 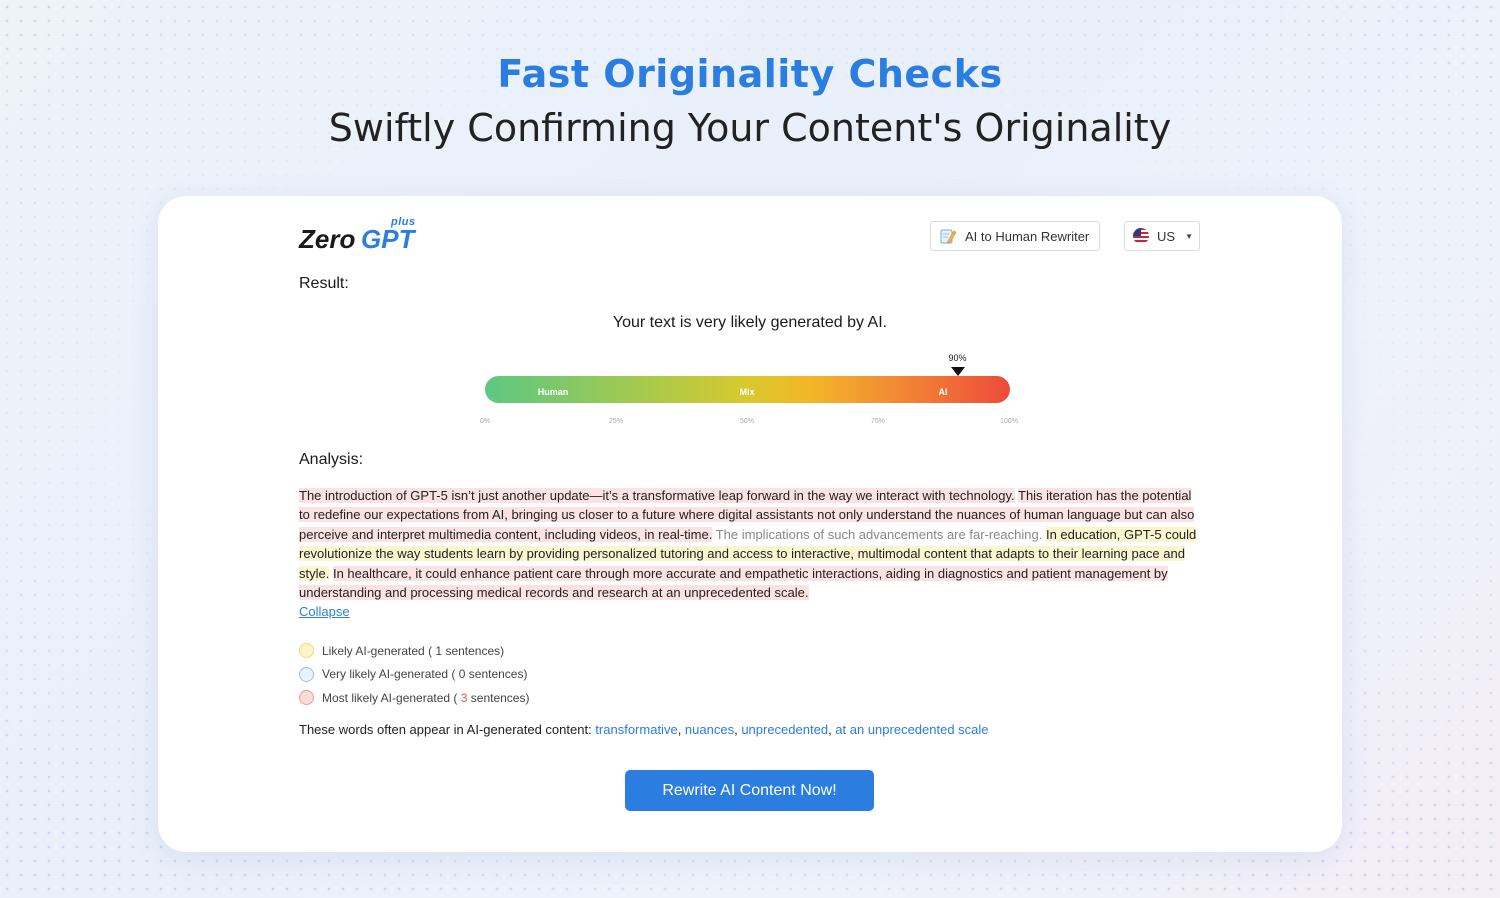 What do you see at coordinates (747, 421) in the screenshot?
I see `tick-label: 50%` at bounding box center [747, 421].